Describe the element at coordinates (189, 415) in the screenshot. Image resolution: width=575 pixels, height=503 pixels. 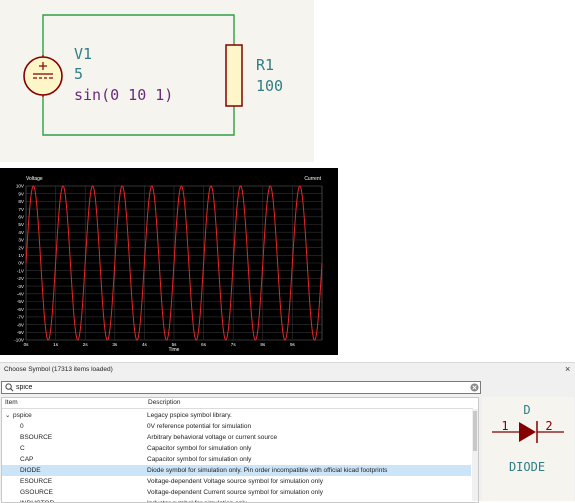
I see `row-description: Legacy pspice symbol library.` at that location.